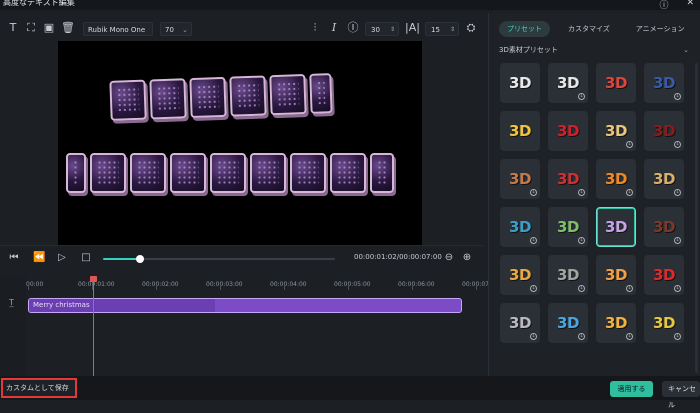  What do you see at coordinates (39, 258) in the screenshot?
I see `frame-back-icon: ⏪` at bounding box center [39, 258].